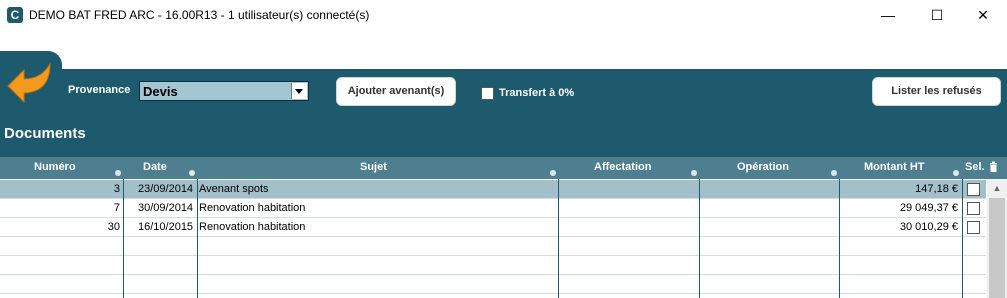  What do you see at coordinates (622, 167) in the screenshot?
I see `column-header-affectation: Affectation` at bounding box center [622, 167].